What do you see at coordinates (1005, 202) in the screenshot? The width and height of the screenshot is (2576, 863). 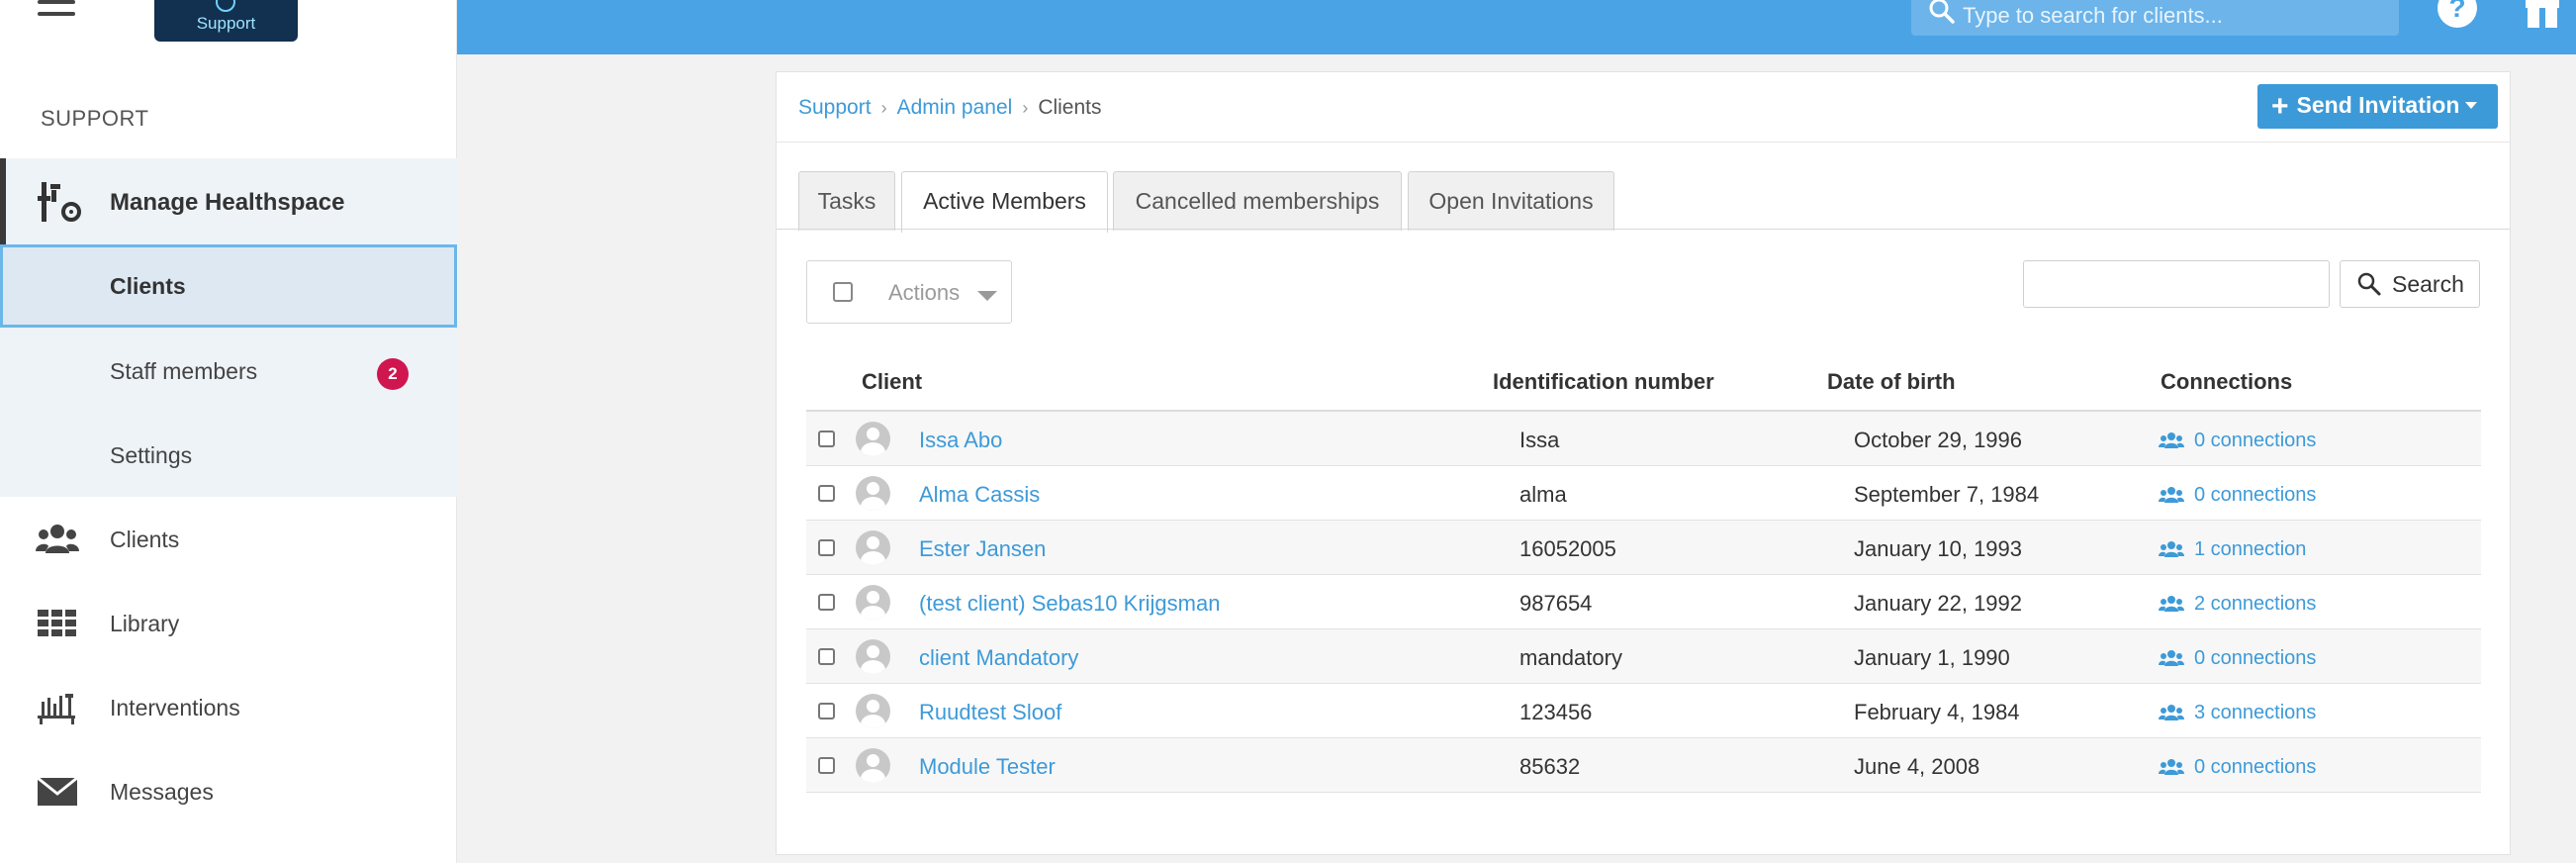 I see `tab-active-members: Active Members` at bounding box center [1005, 202].